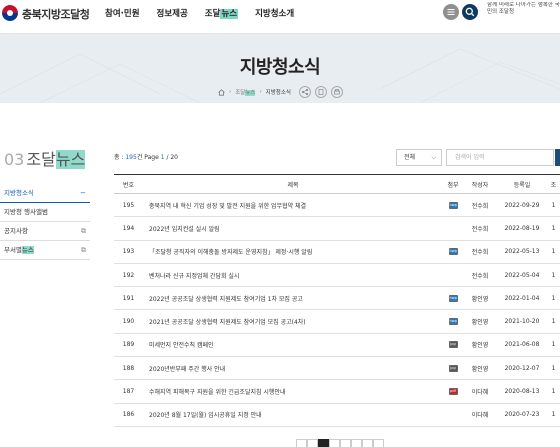 The width and height of the screenshot is (560, 447). Describe the element at coordinates (522, 228) in the screenshot. I see `row-date: 2022-08-19` at that location.